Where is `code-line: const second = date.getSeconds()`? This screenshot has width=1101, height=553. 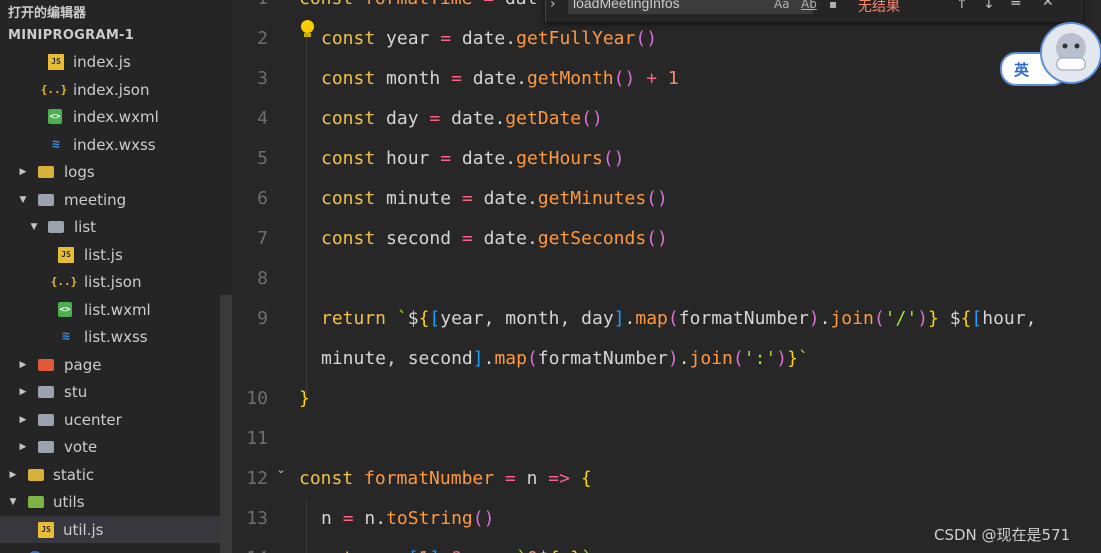
code-line: const second = date.getSeconds() is located at coordinates (494, 238).